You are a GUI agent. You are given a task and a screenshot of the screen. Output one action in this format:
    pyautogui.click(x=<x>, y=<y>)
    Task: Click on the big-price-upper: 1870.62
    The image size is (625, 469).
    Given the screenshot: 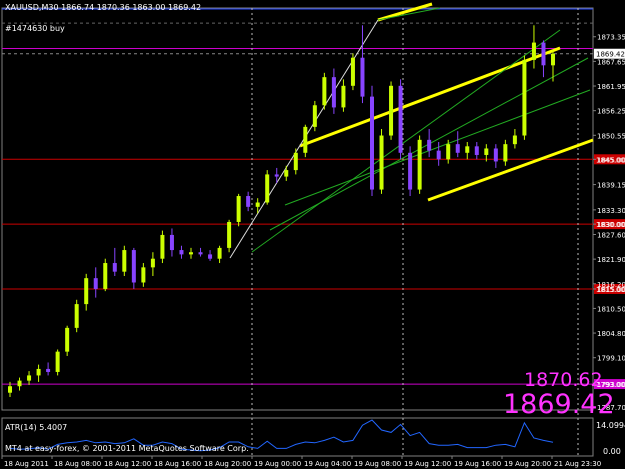 What is the action you would take?
    pyautogui.click(x=563, y=380)
    